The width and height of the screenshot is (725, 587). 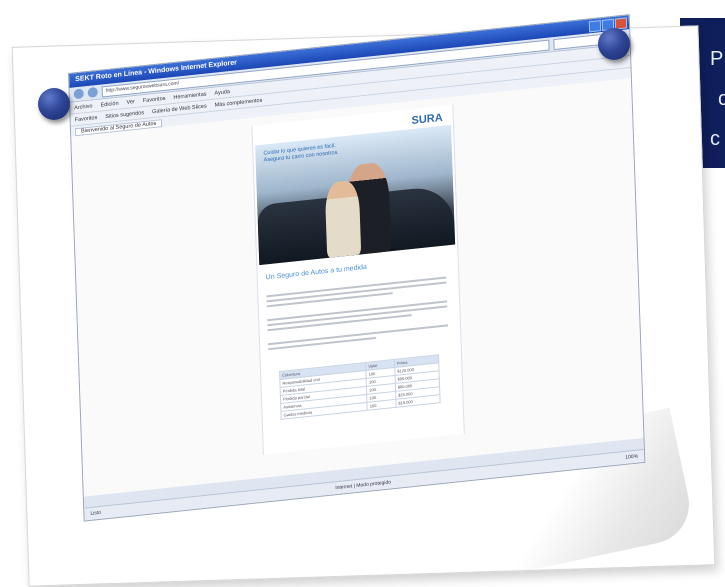 What do you see at coordinates (715, 139) in the screenshot?
I see `side-text-line-3: c` at bounding box center [715, 139].